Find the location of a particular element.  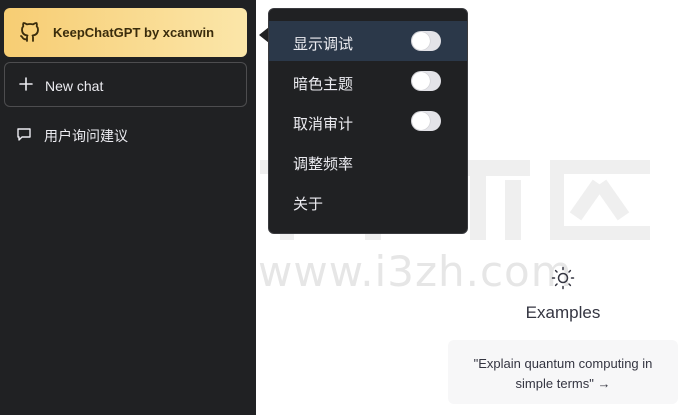

new-chat-label: New chat is located at coordinates (74, 86).